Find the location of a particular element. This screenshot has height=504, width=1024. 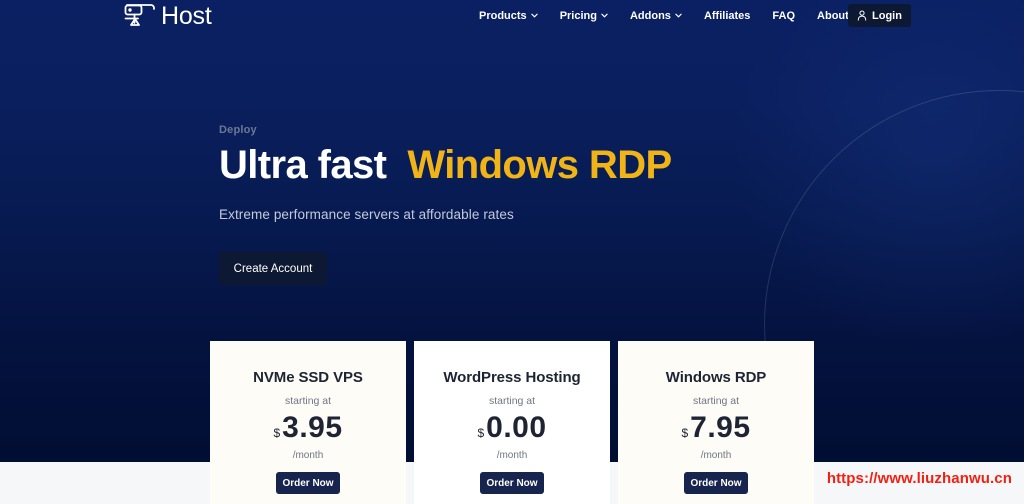

hero-headline: Ultra fast Windows RDP is located at coordinates (445, 165).